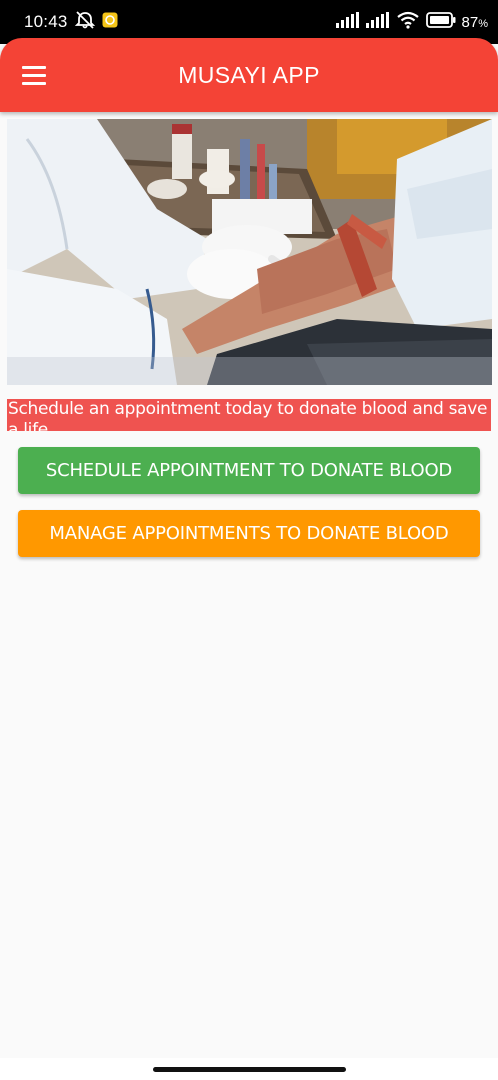 This screenshot has height=1080, width=498. Describe the element at coordinates (408, 22) in the screenshot. I see `wifi-icon` at that location.